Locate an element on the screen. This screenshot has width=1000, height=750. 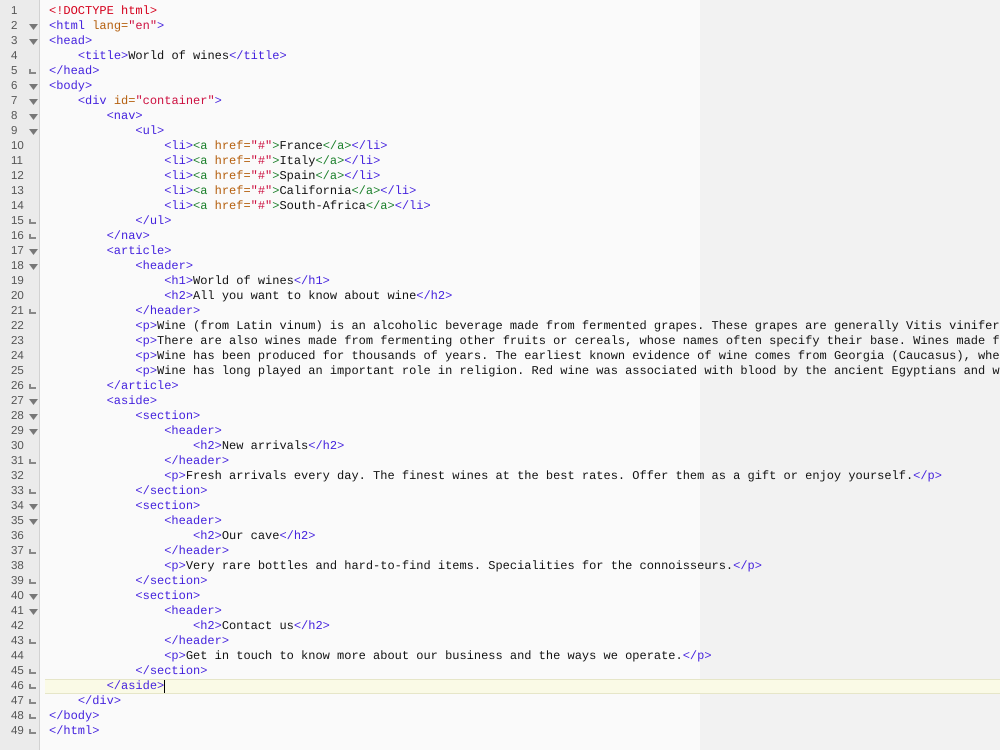
code-line: <h2>All you want to know about wine</h2> is located at coordinates (308, 296).